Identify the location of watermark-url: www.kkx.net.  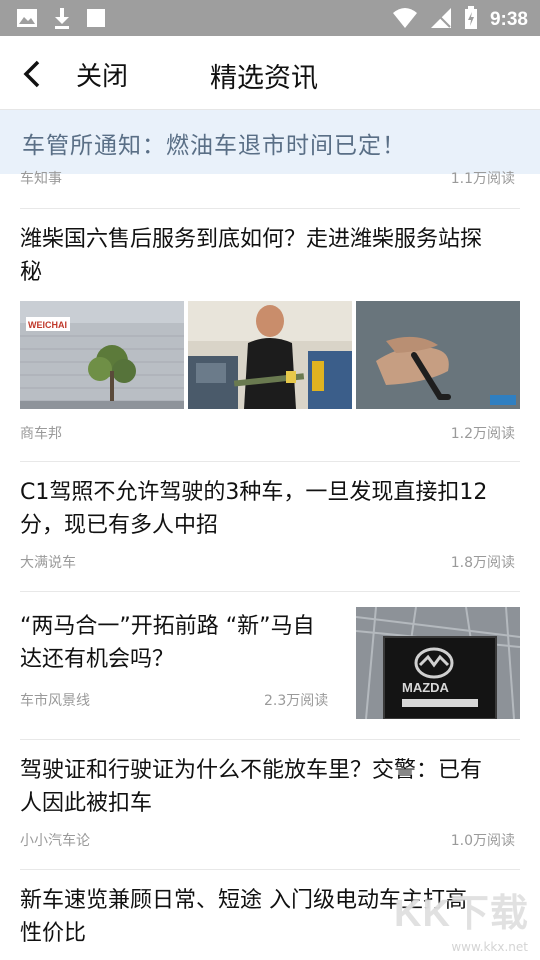
(489, 947).